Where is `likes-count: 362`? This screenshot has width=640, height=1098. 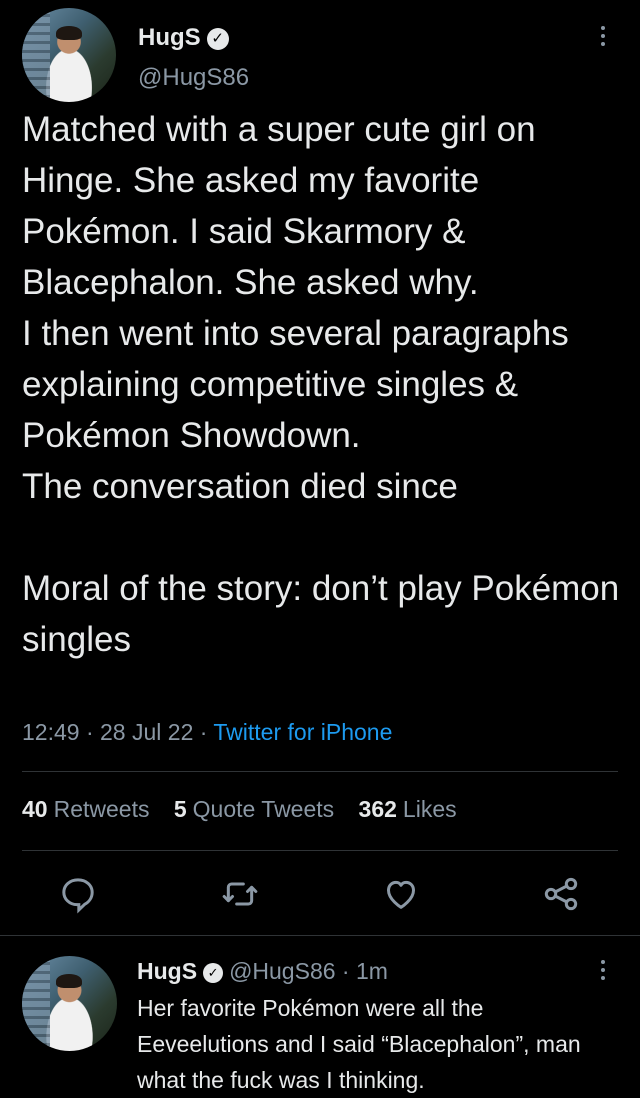
likes-count: 362 is located at coordinates (377, 809).